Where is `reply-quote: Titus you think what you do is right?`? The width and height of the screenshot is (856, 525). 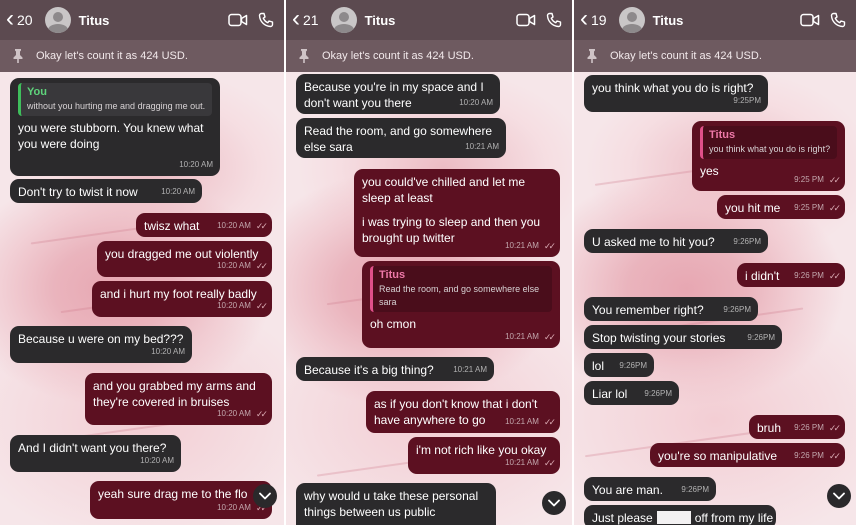 reply-quote: Titus you think what you do is right? is located at coordinates (768, 142).